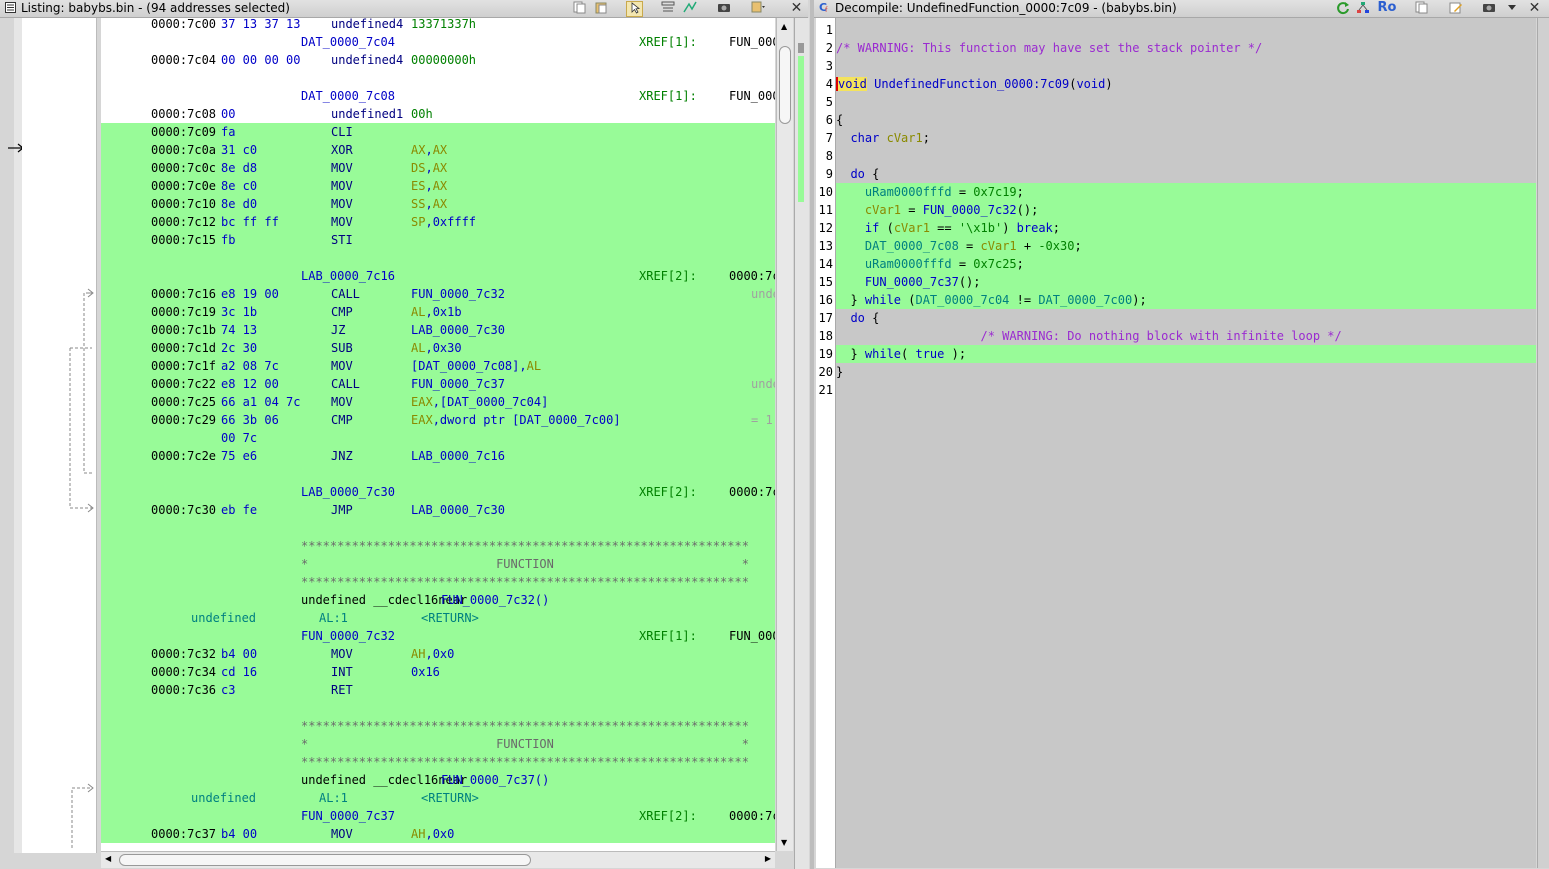 The height and width of the screenshot is (869, 1549). What do you see at coordinates (971, 84) in the screenshot?
I see `code-token: UndefinedFunction_0000:7c09` at bounding box center [971, 84].